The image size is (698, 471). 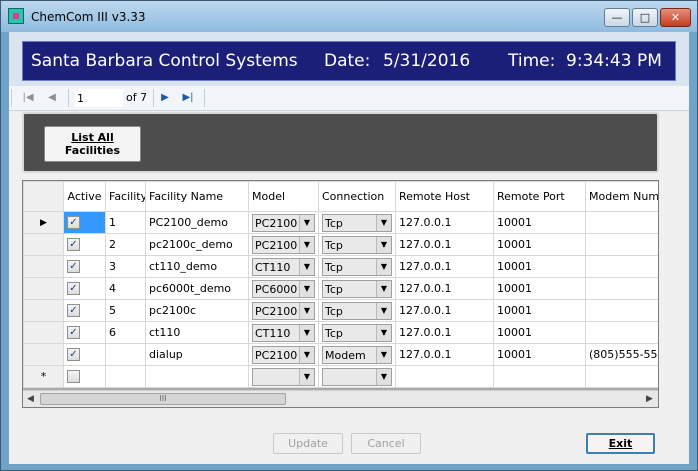 What do you see at coordinates (197, 354) in the screenshot?
I see `facility-name-cell: dialup` at bounding box center [197, 354].